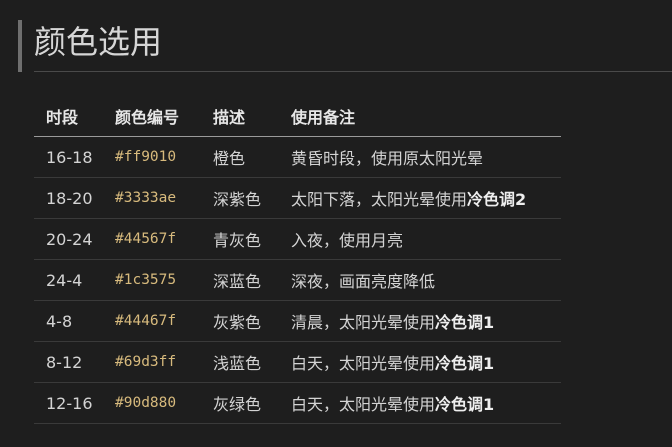  What do you see at coordinates (240, 239) in the screenshot?
I see `cell-description: 青灰色` at bounding box center [240, 239].